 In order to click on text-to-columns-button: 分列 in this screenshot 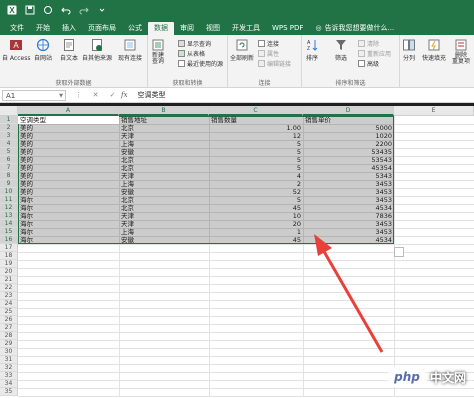, I will do `click(409, 50)`.